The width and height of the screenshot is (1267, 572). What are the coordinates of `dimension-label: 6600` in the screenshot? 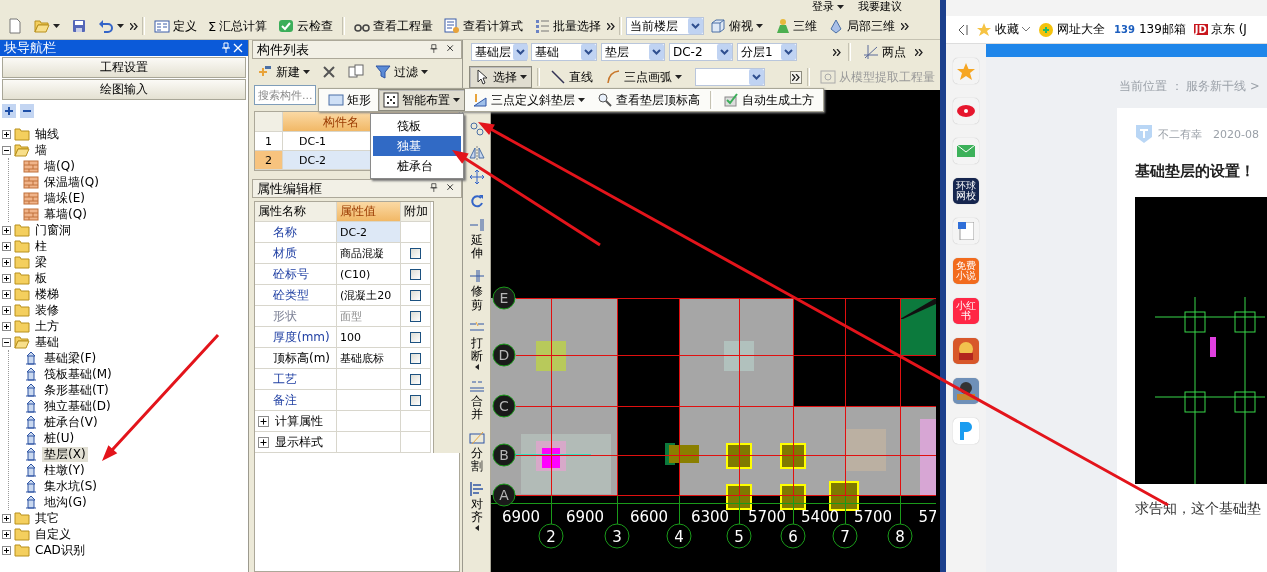 It's located at (649, 517).